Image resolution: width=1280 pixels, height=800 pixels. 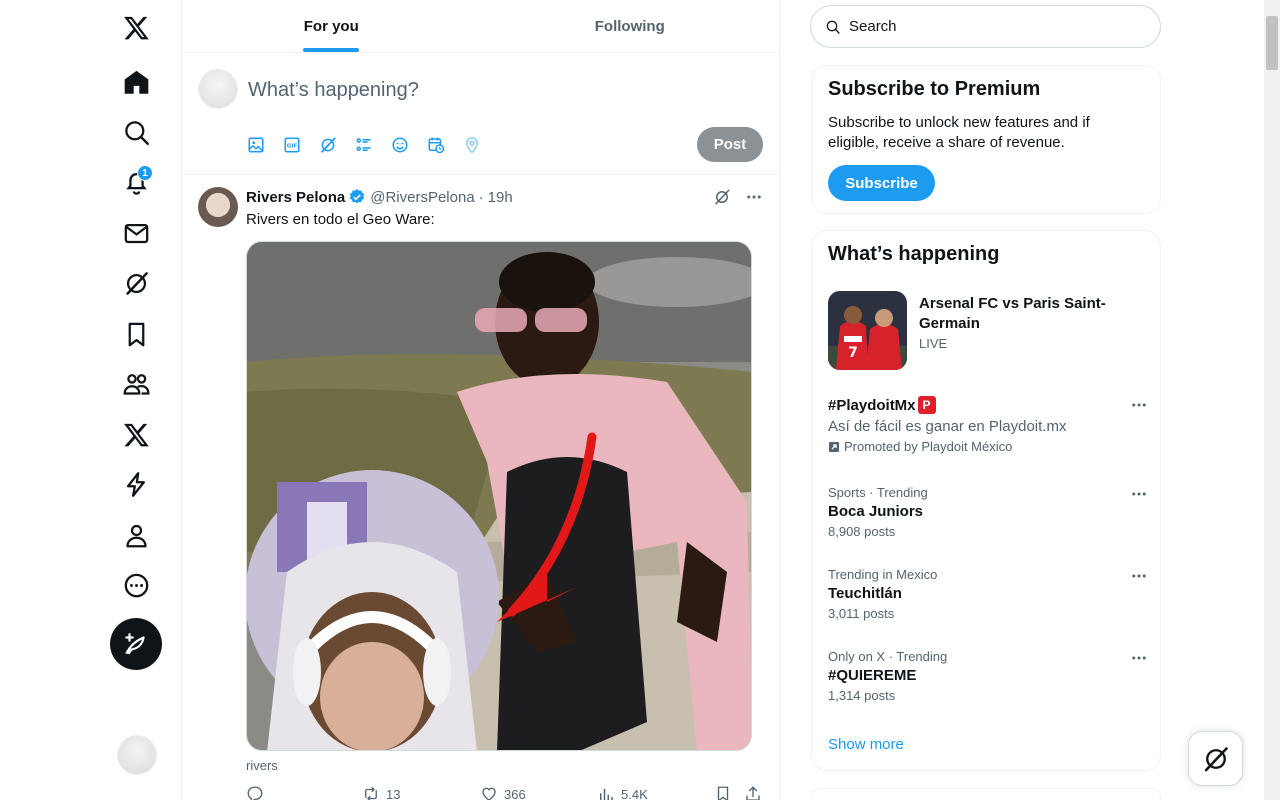 I want to click on people-icon, so click(x=136, y=384).